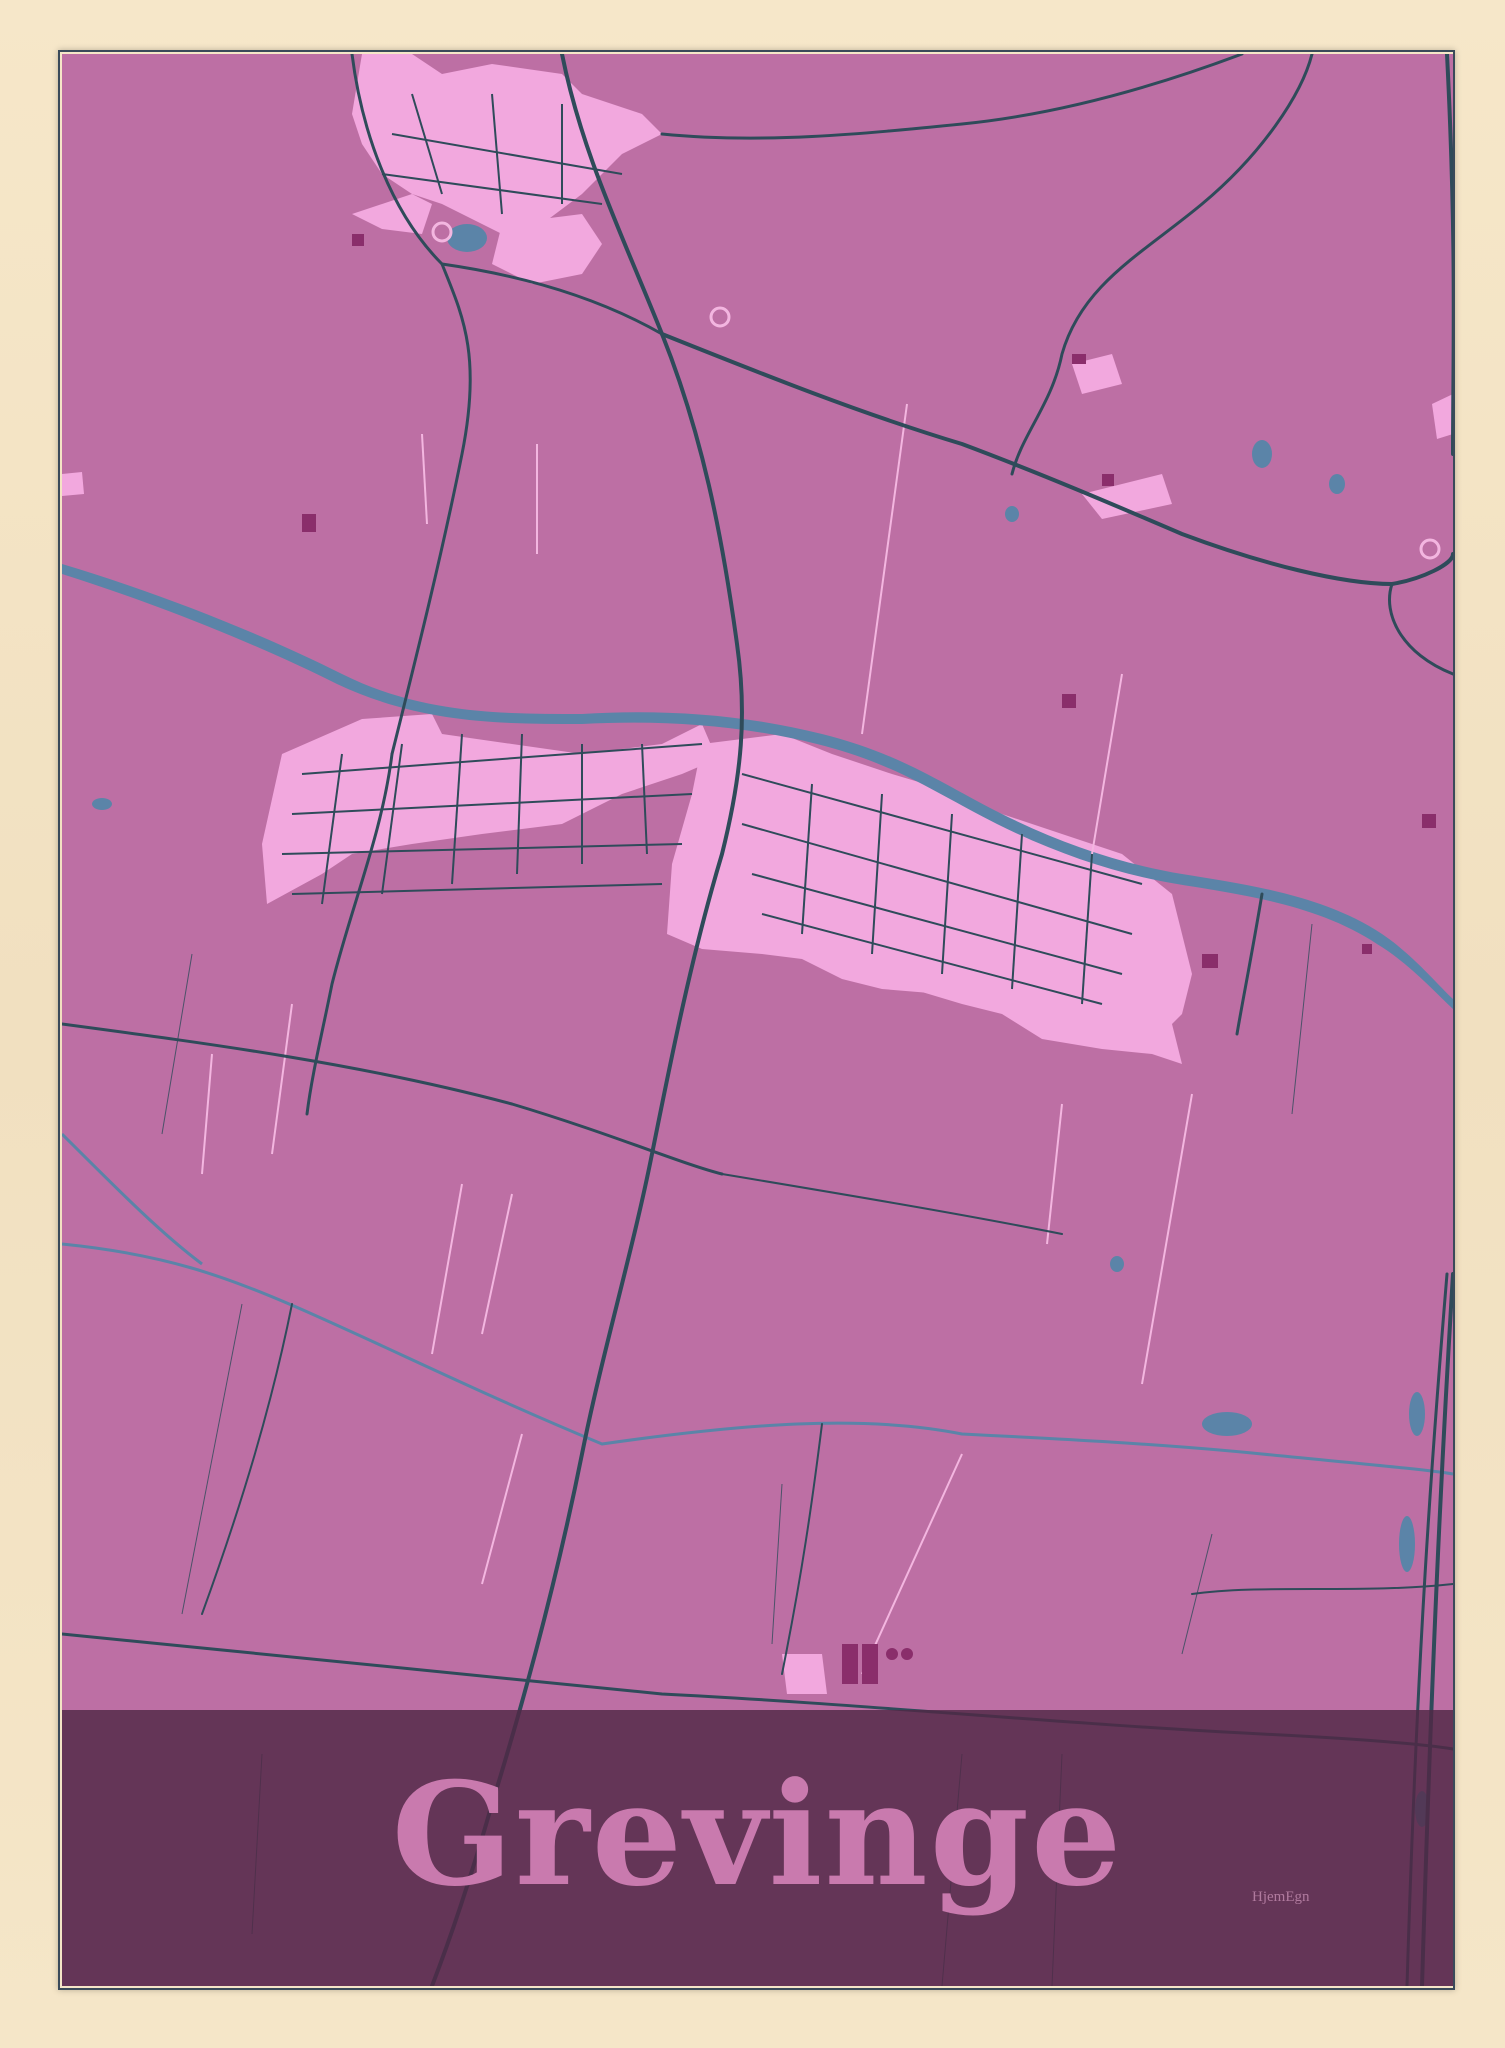 Image resolution: width=1505 pixels, height=2048 pixels. Describe the element at coordinates (720, 317) in the screenshot. I see `roundabout-north` at that location.